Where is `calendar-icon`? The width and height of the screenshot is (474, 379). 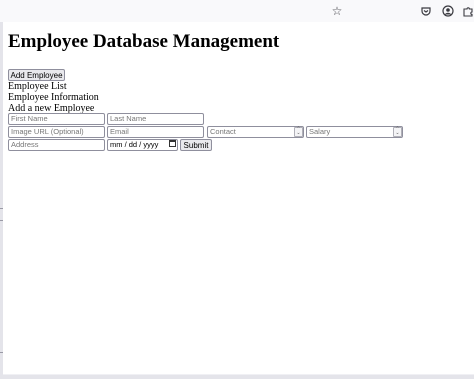
calendar-icon is located at coordinates (172, 143).